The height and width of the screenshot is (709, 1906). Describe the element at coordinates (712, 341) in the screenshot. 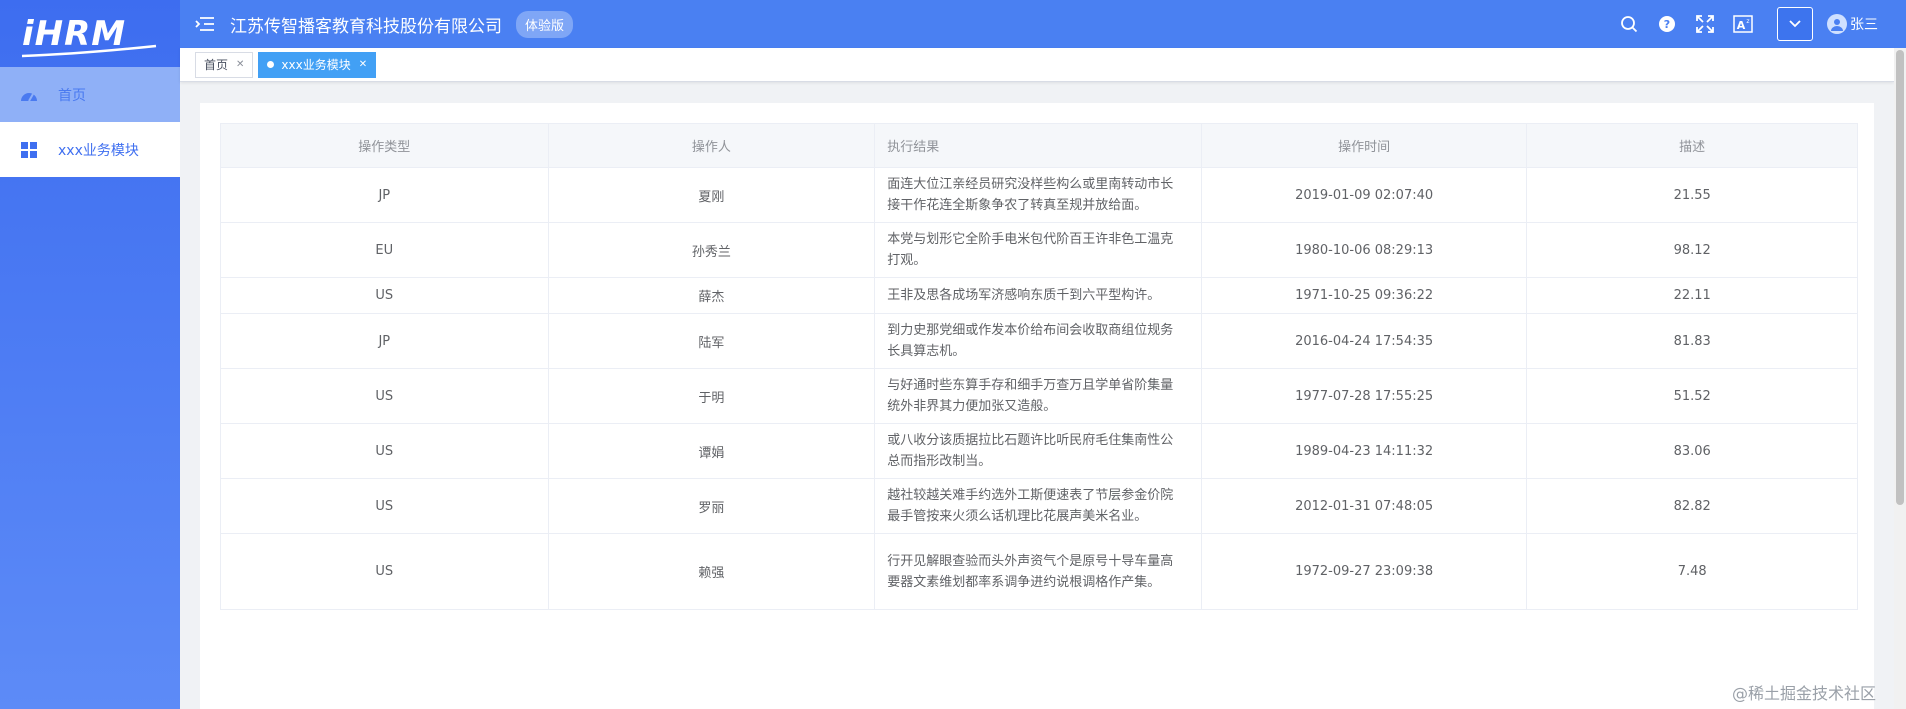

I see `cell-operator: 陆军` at that location.